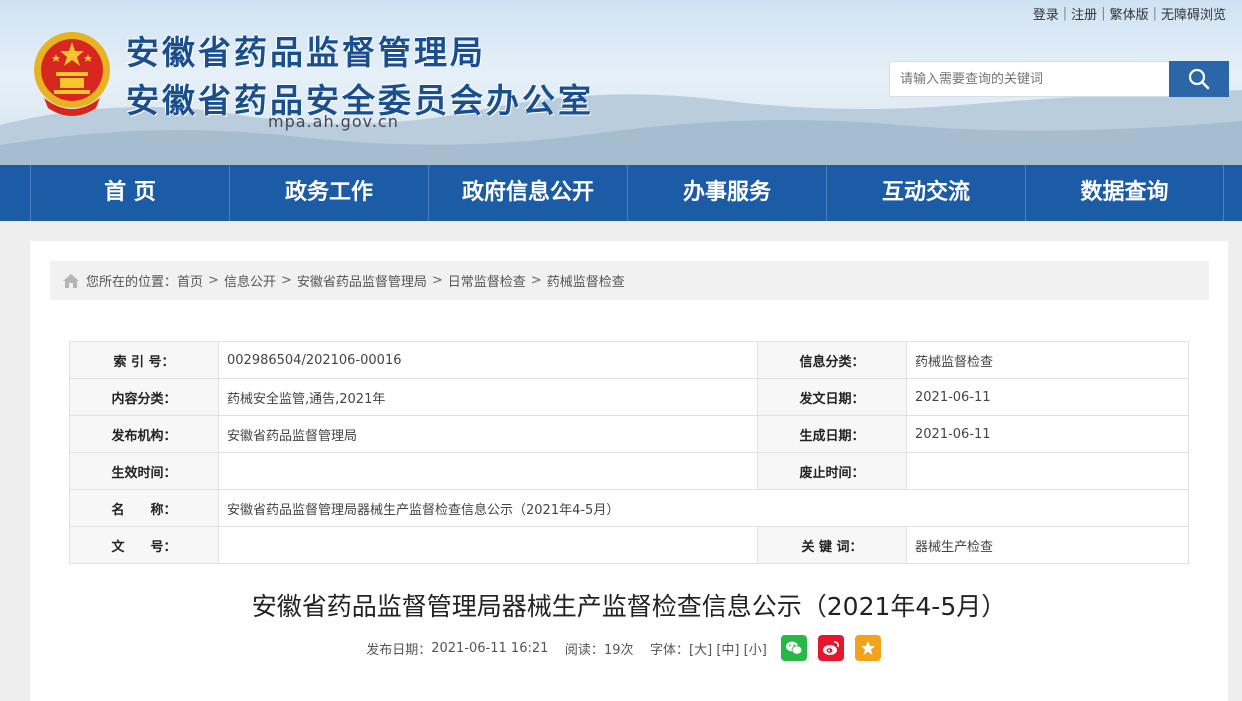  What do you see at coordinates (1084, 13) in the screenshot?
I see `register-link: 注册` at bounding box center [1084, 13].